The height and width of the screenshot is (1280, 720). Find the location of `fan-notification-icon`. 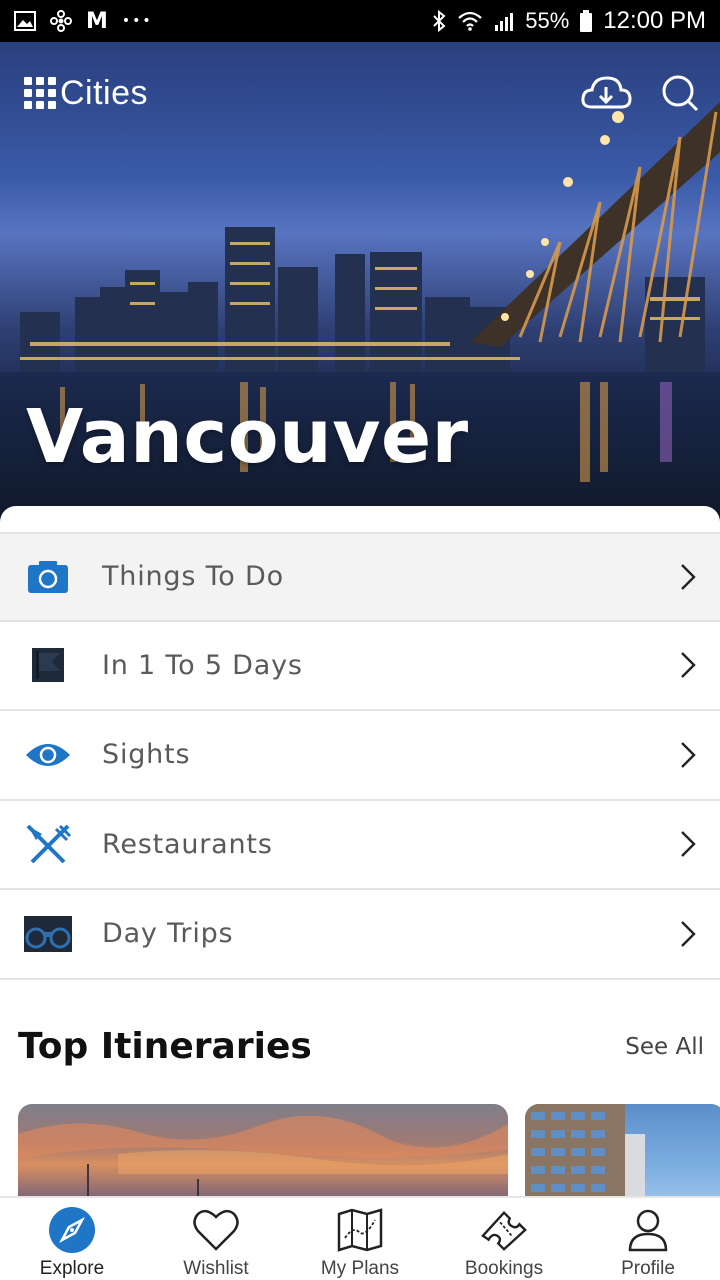

fan-notification-icon is located at coordinates (61, 21).